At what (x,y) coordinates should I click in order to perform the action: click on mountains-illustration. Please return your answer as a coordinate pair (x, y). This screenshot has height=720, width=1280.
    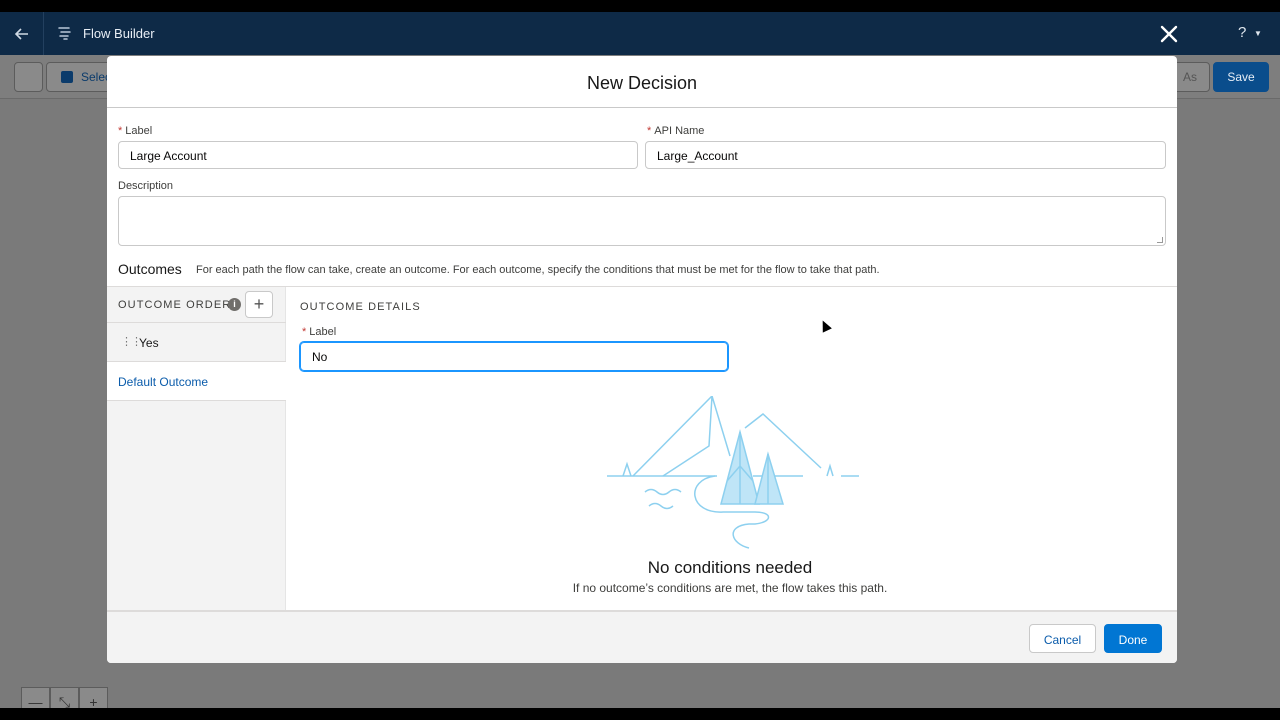
    Looking at the image, I should click on (733, 472).